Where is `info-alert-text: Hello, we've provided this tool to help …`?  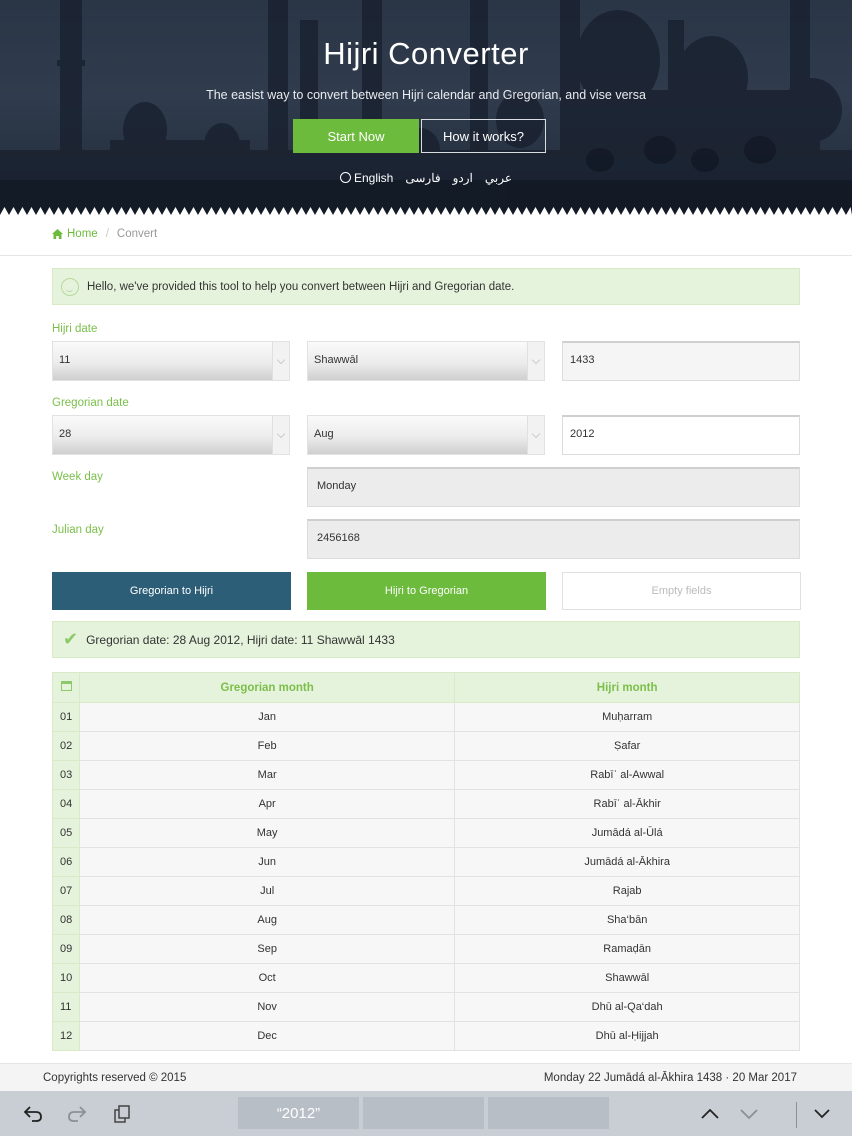
info-alert-text: Hello, we've provided this tool to help … is located at coordinates (301, 286).